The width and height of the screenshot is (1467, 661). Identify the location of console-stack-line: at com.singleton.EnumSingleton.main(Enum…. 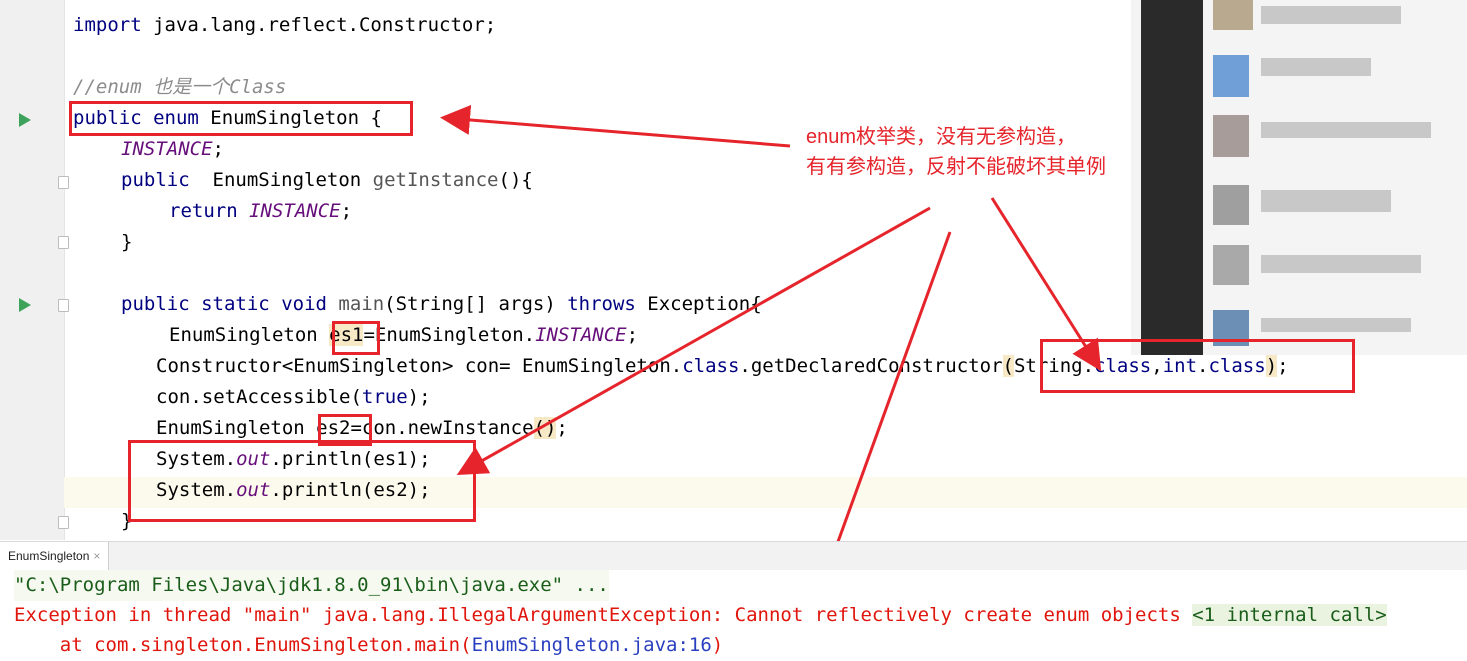
(369, 645).